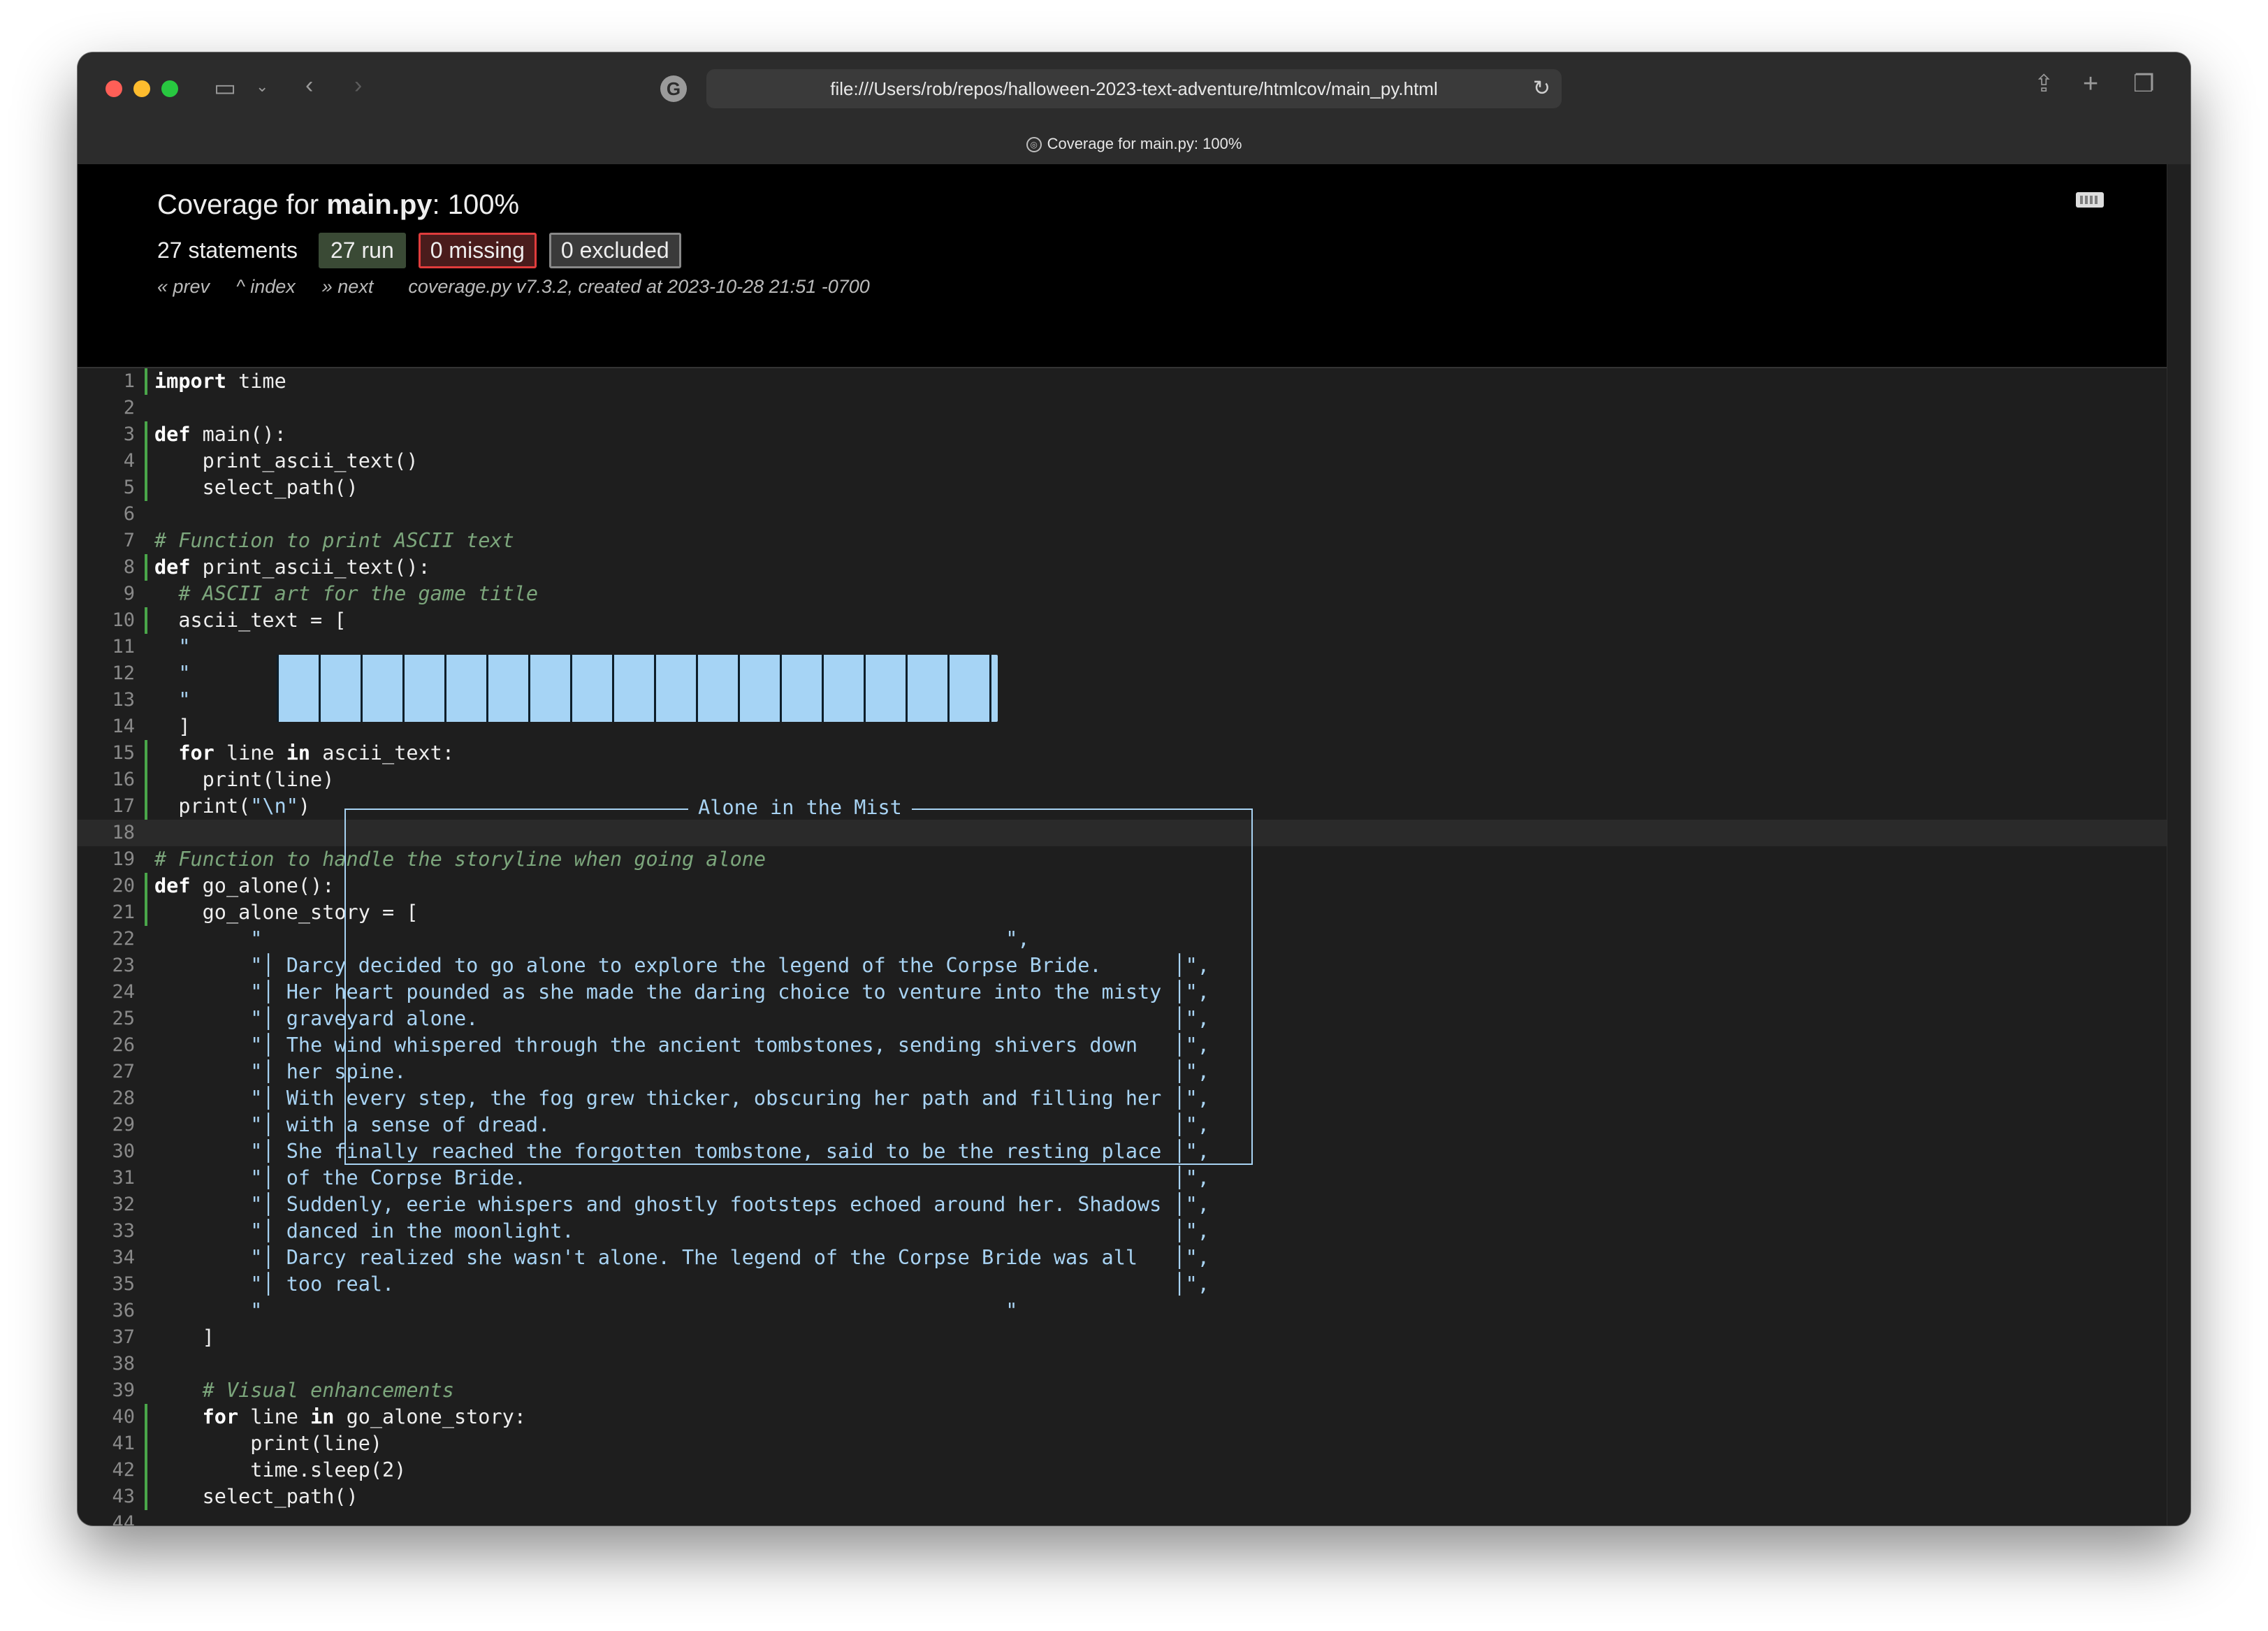  I want to click on zoom-window-button, so click(169, 88).